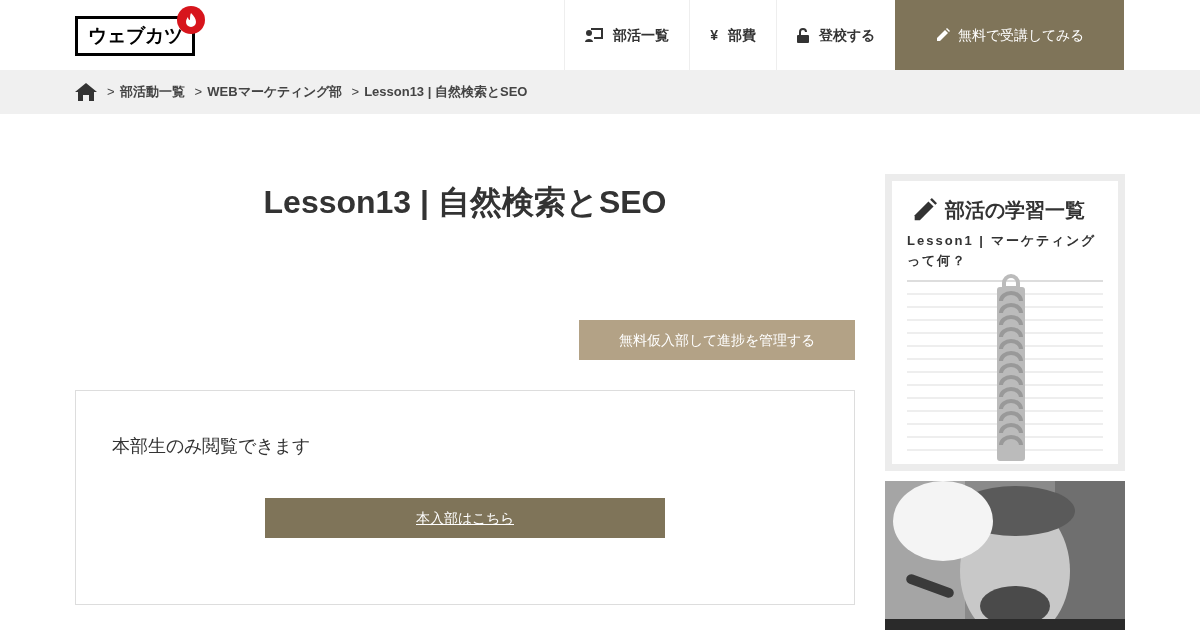 This screenshot has height=630, width=1200. Describe the element at coordinates (274, 92) in the screenshot. I see `breadcrumb-link: WEBマーケティング部` at that location.